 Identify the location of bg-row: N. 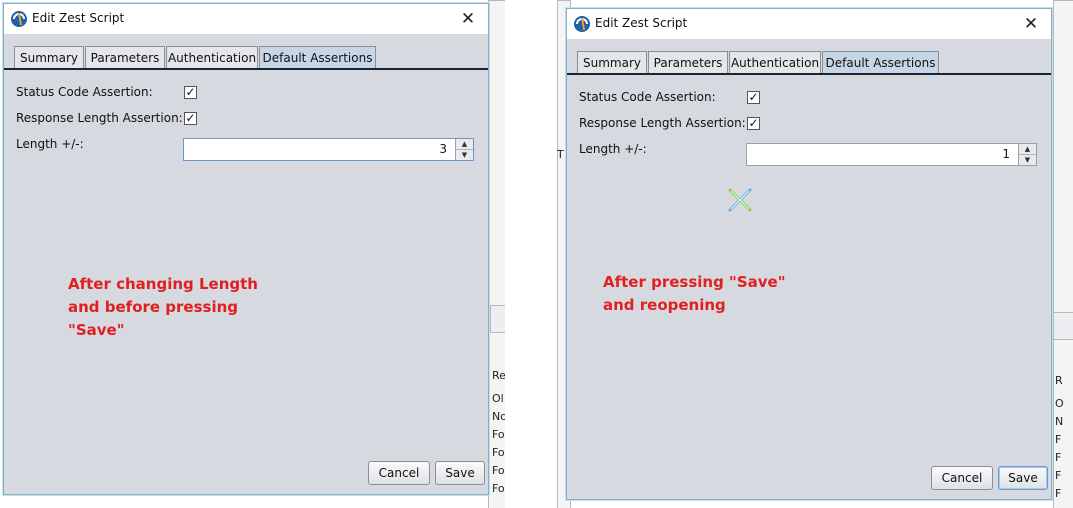
(1059, 421).